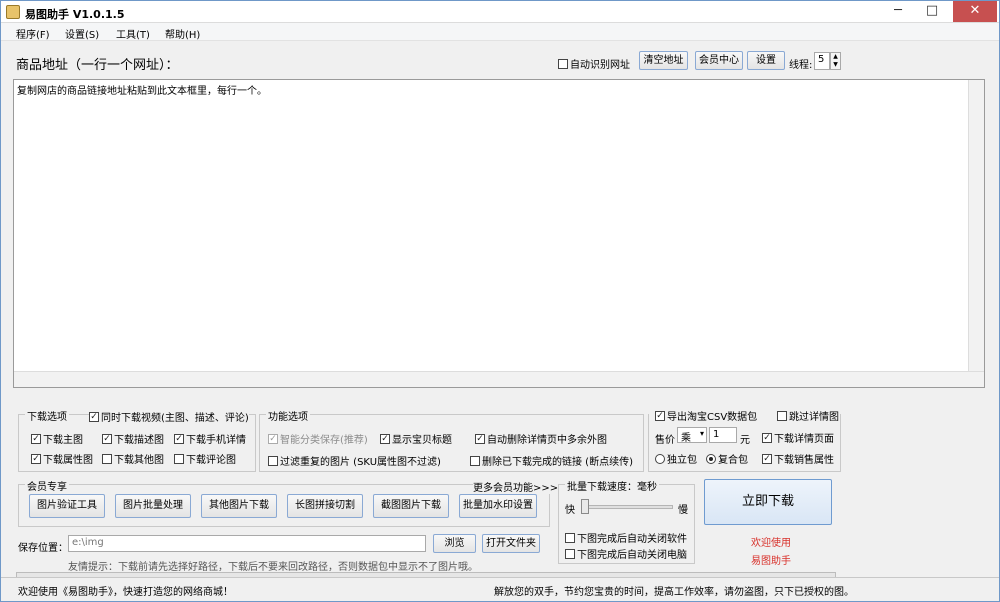  I want to click on download-desc-image-checkbox: ✓ 下载描述图, so click(133, 438).